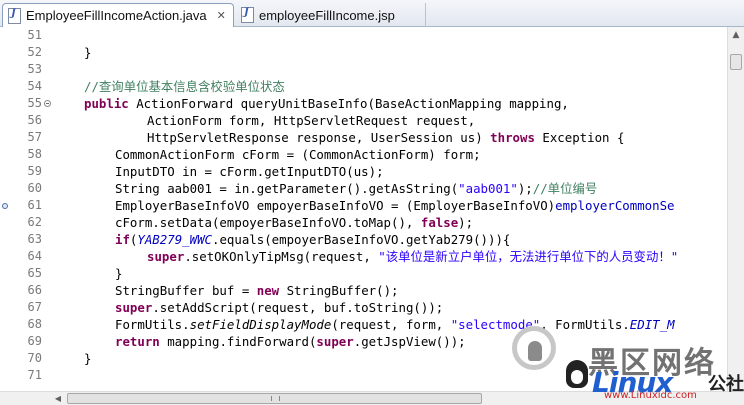 The width and height of the screenshot is (744, 405). I want to click on horizontal-scroll-thumb, so click(274, 398).